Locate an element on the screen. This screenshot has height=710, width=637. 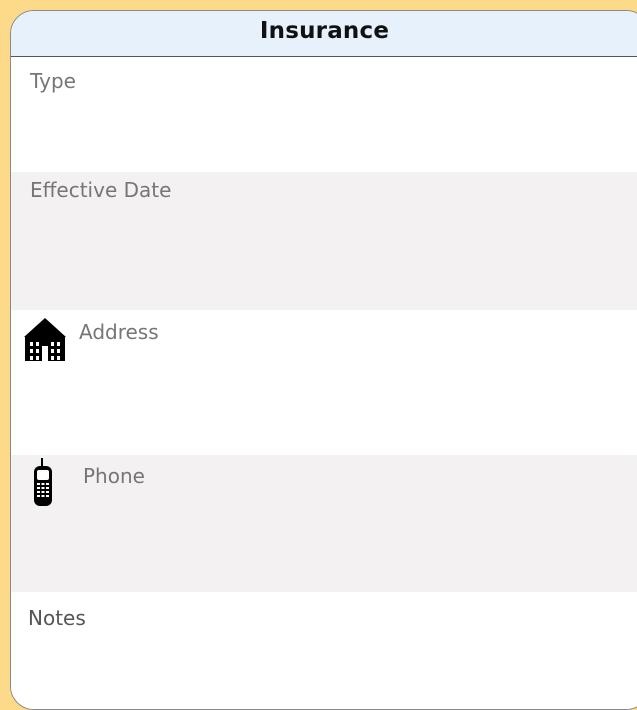
type-label: Type is located at coordinates (53, 81).